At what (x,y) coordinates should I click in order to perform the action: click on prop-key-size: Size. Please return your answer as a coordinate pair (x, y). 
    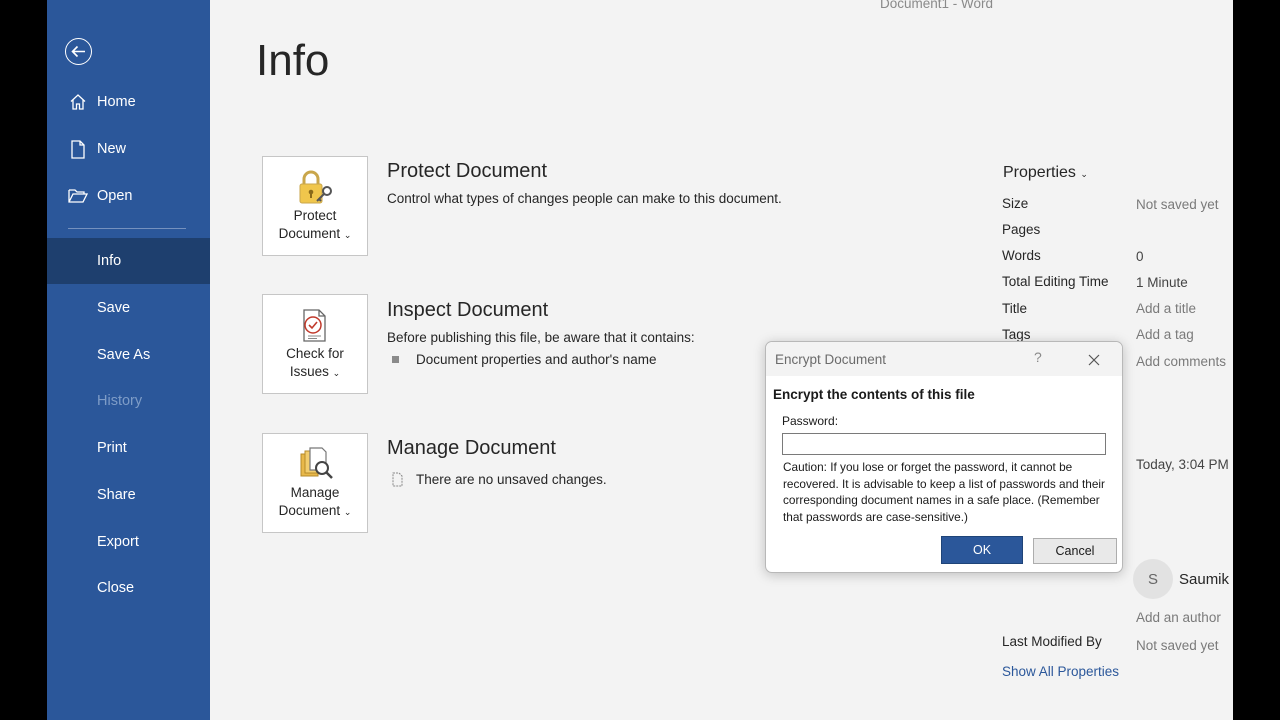
    Looking at the image, I should click on (1015, 203).